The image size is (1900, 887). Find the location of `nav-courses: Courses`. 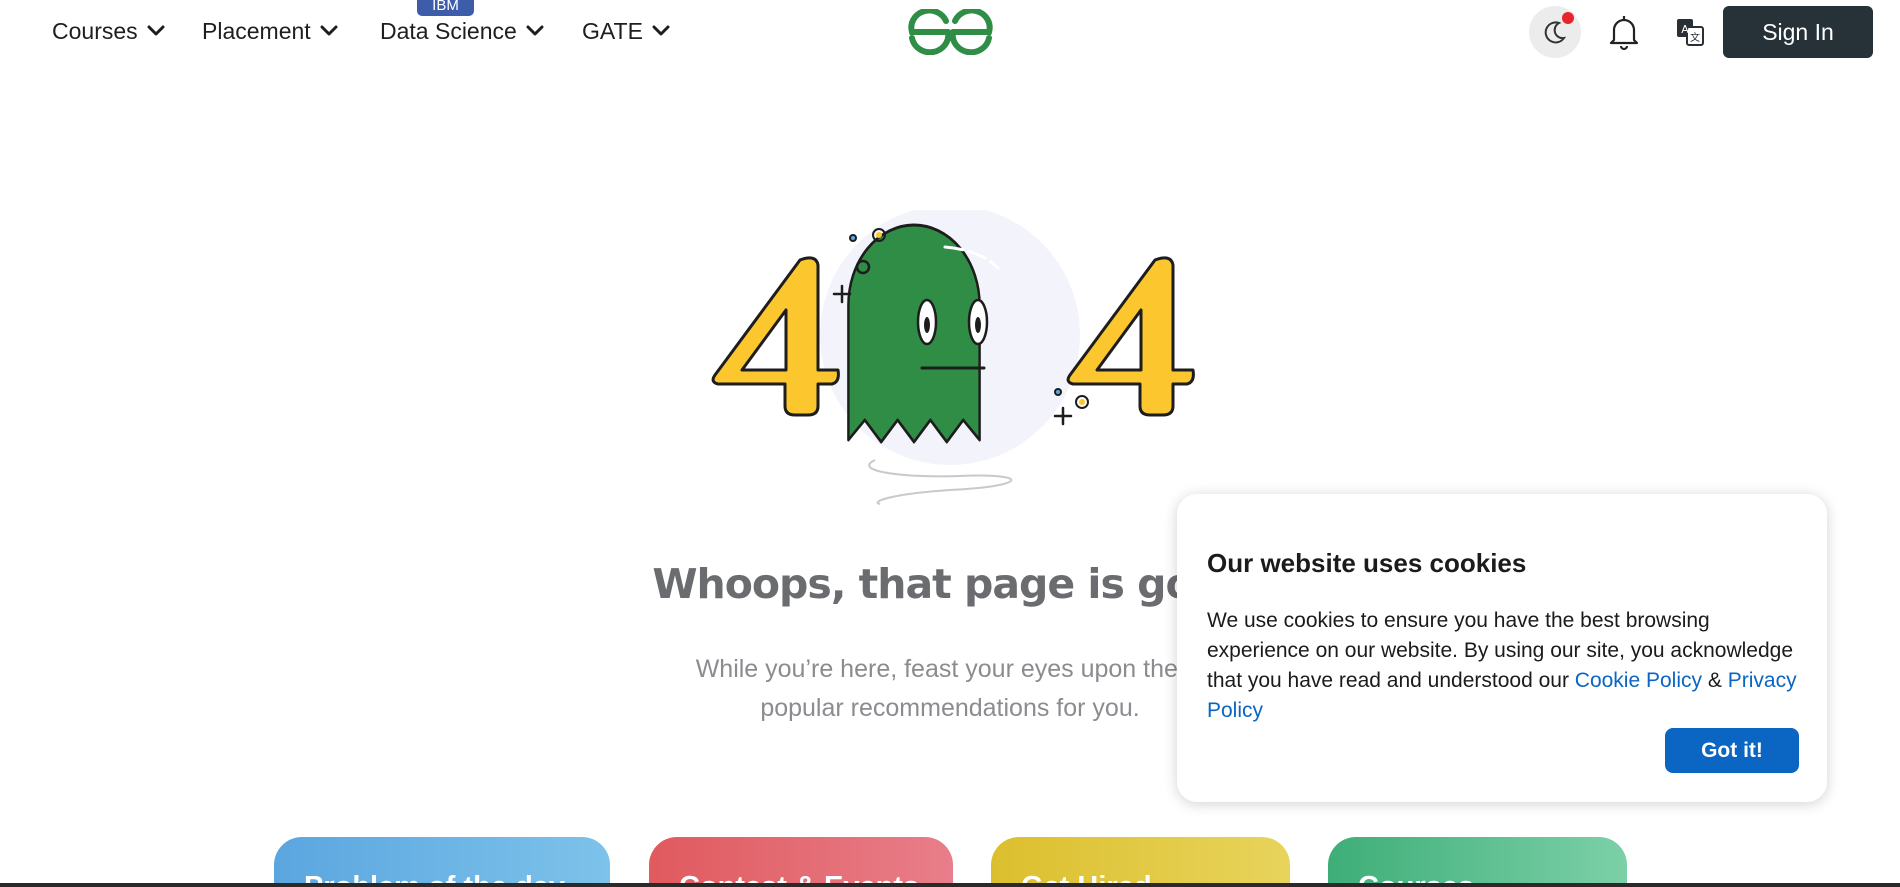

nav-courses: Courses is located at coordinates (108, 31).